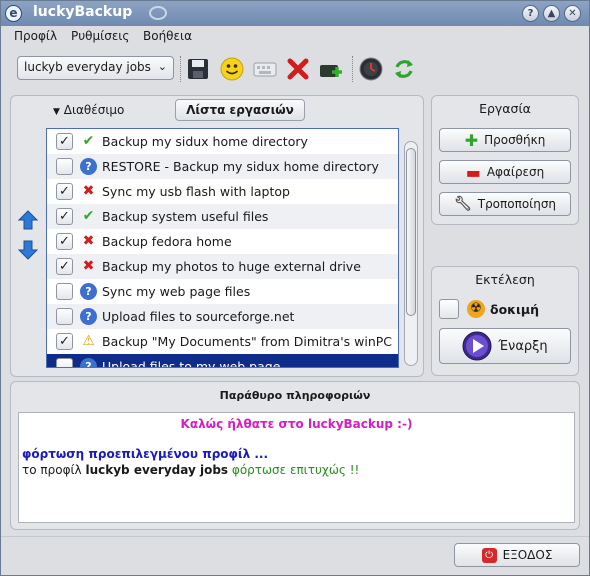 The image size is (590, 576). I want to click on task-list-scrollbar, so click(411, 253).